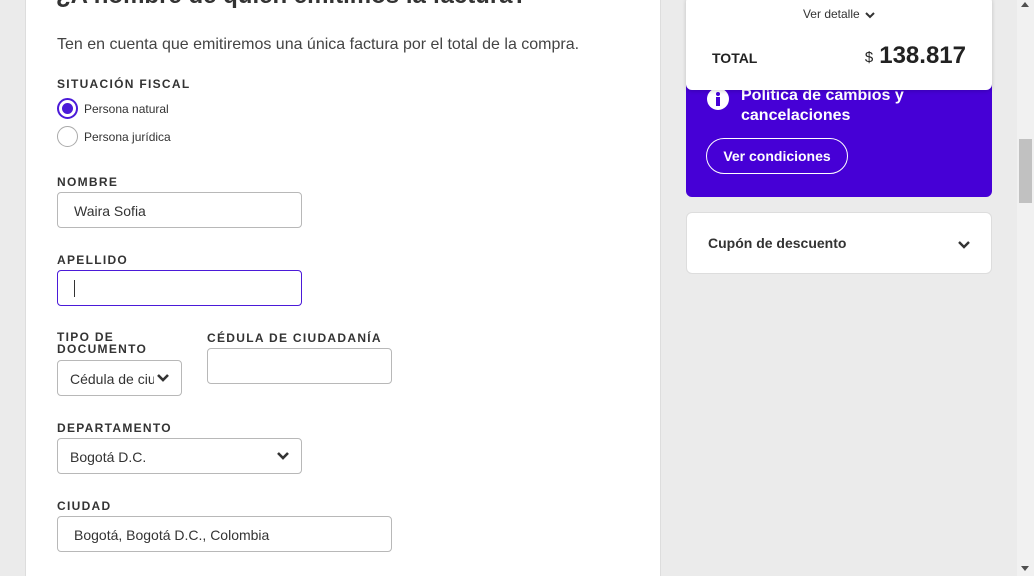 The width and height of the screenshot is (1034, 576). What do you see at coordinates (93, 260) in the screenshot?
I see `apellido-label: APELLIDO` at bounding box center [93, 260].